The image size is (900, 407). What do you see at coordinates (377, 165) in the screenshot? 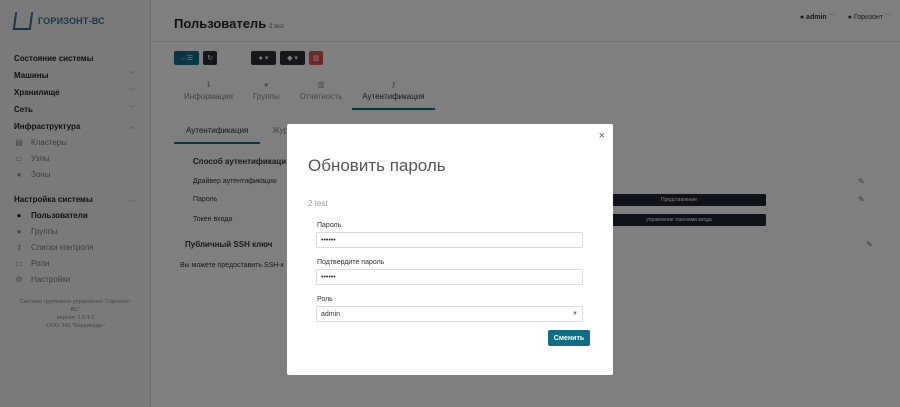
I see `dialog-title: Обновить пароль` at bounding box center [377, 165].